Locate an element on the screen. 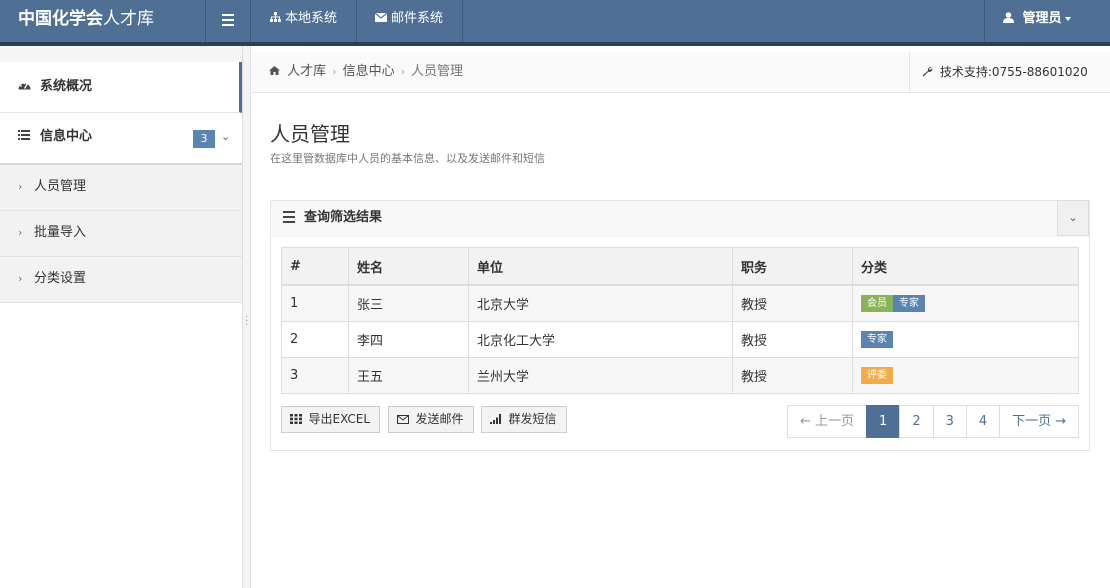 The width and height of the screenshot is (1110, 588). cell-name: 李四 is located at coordinates (408, 339).